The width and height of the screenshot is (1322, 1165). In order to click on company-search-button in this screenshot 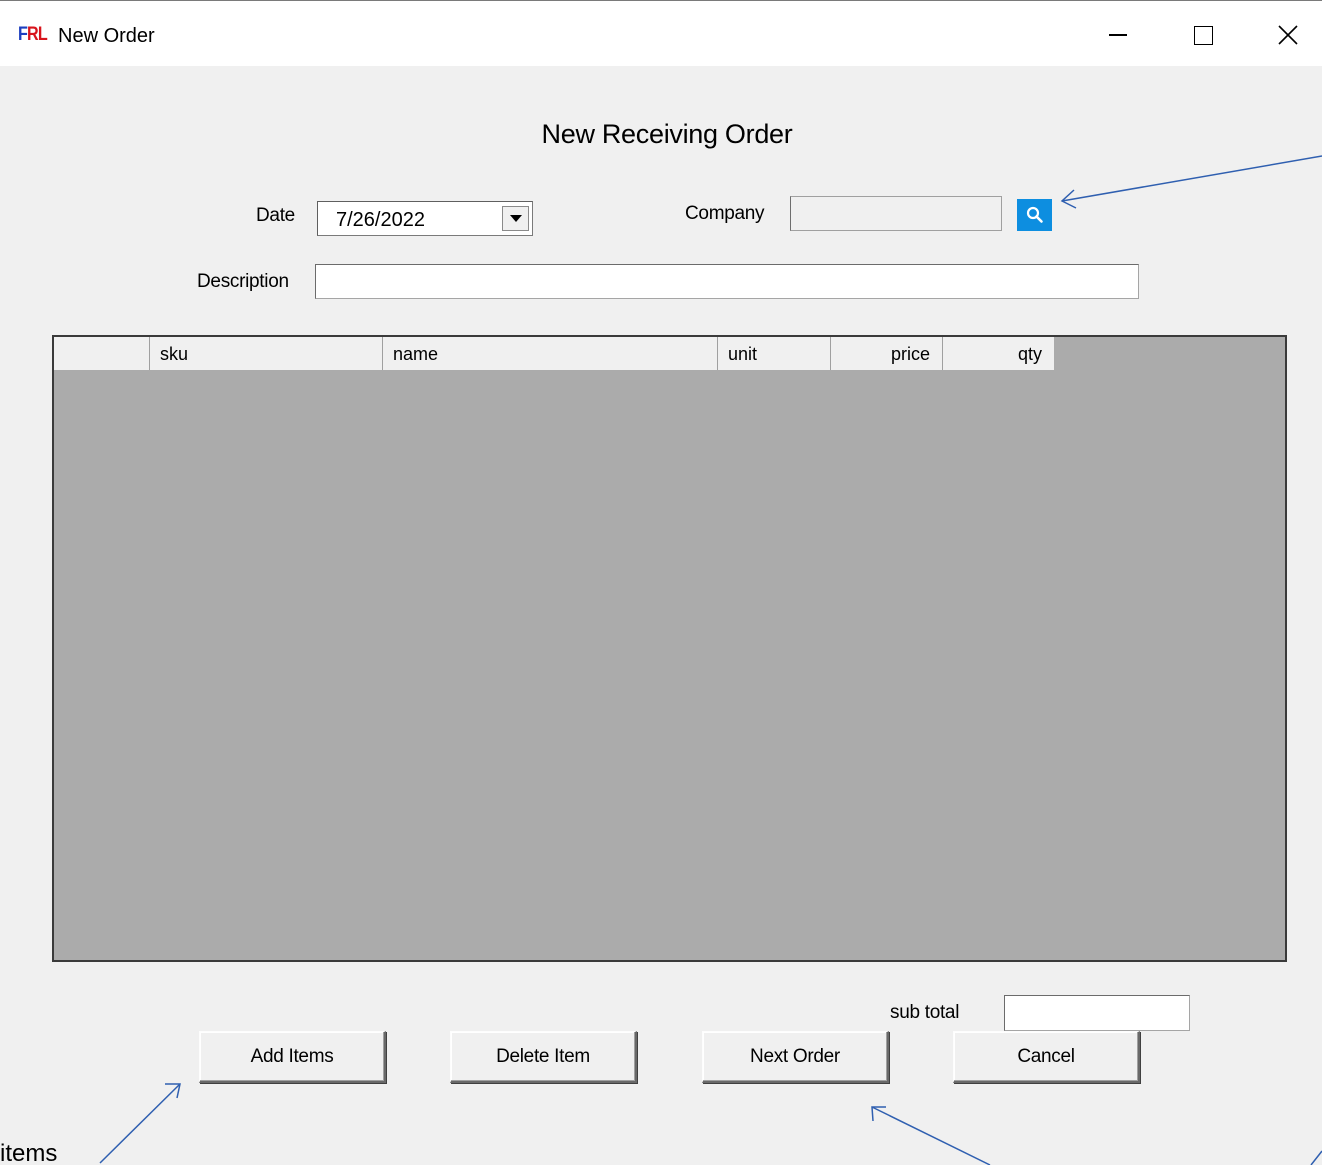, I will do `click(1034, 215)`.